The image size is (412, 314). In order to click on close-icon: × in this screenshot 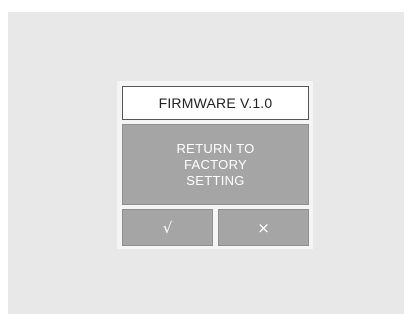, I will do `click(263, 227)`.